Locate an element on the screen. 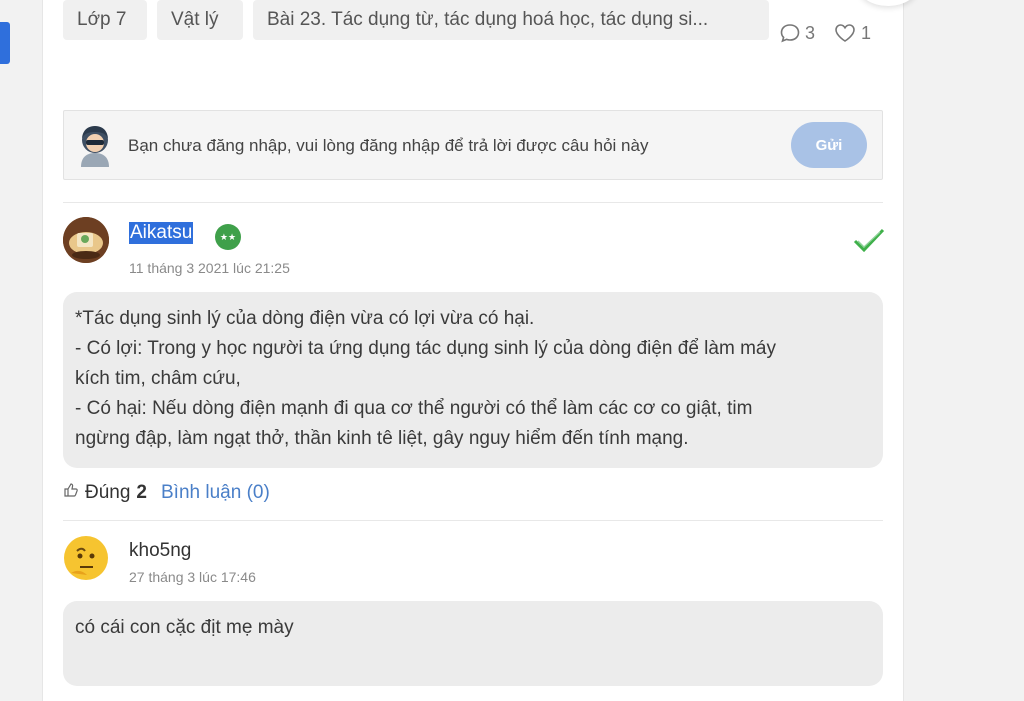 The width and height of the screenshot is (1024, 701). send-button: Gửi is located at coordinates (829, 145).